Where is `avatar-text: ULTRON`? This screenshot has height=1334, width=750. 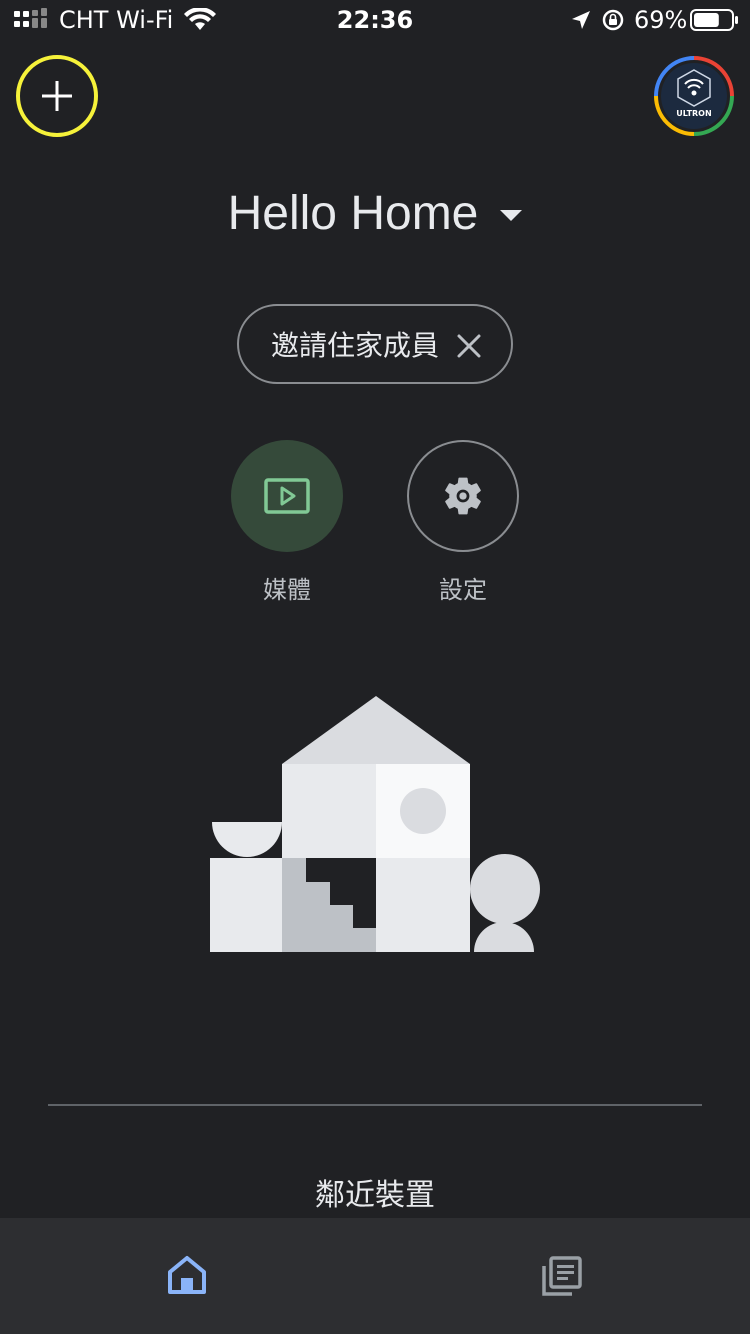 avatar-text: ULTRON is located at coordinates (693, 113).